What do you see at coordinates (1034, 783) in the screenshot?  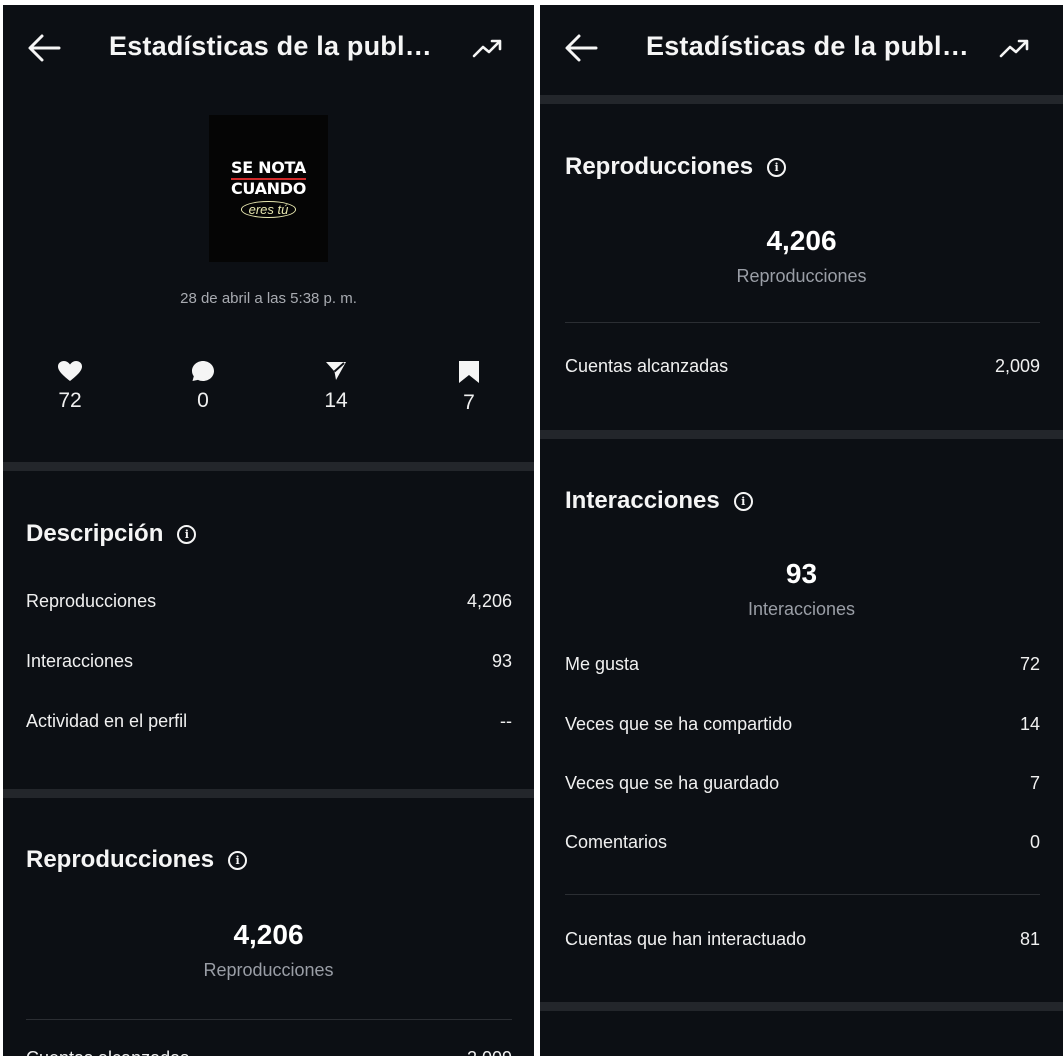 I see `row-value: 7` at bounding box center [1034, 783].